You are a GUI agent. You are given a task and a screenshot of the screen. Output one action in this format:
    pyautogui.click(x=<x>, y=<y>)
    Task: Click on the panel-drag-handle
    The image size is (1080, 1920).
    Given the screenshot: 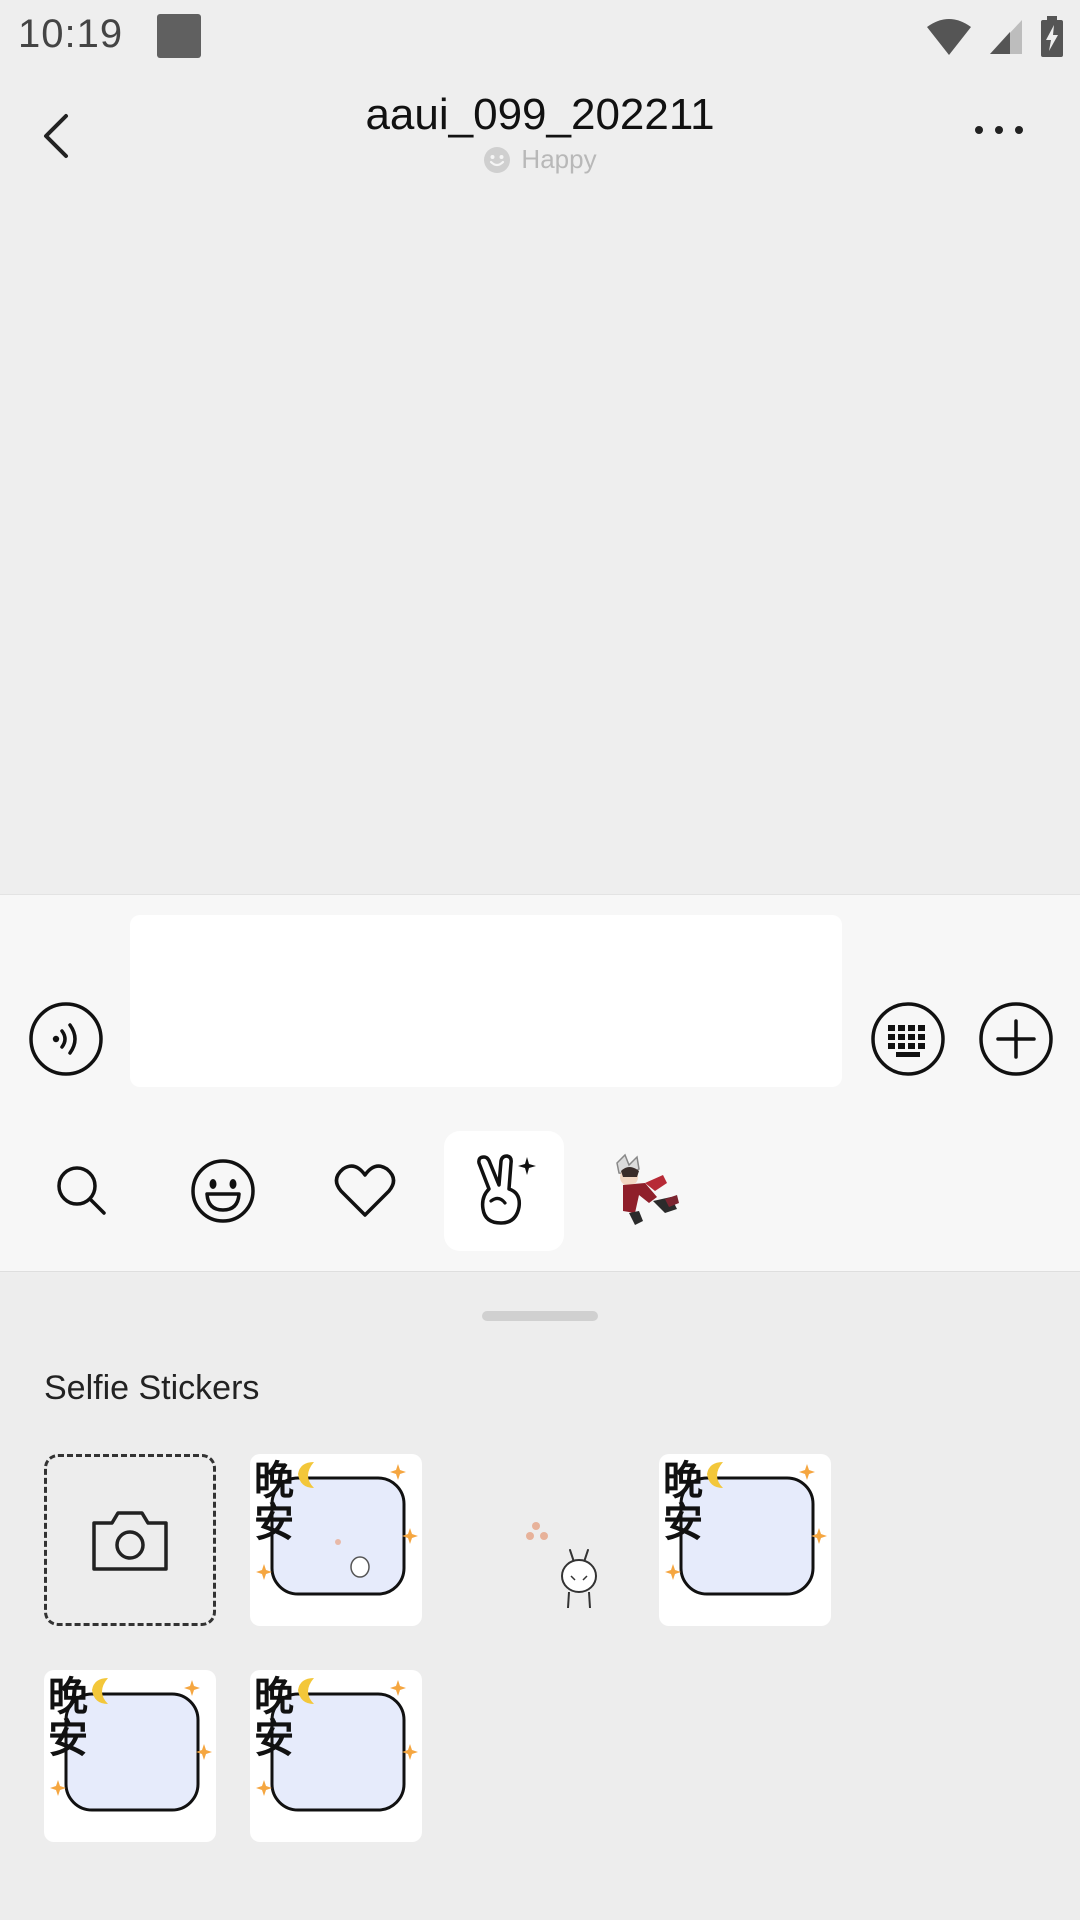 What is the action you would take?
    pyautogui.click(x=540, y=1316)
    